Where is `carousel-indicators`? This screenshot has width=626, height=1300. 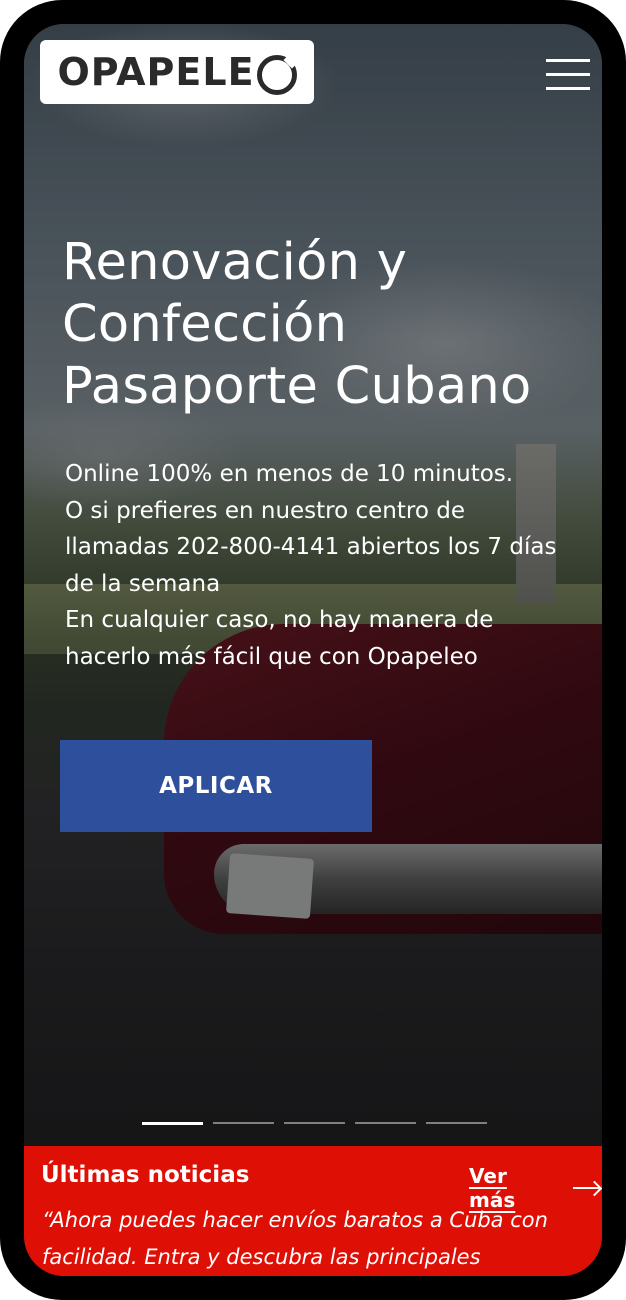 carousel-indicators is located at coordinates (314, 1123).